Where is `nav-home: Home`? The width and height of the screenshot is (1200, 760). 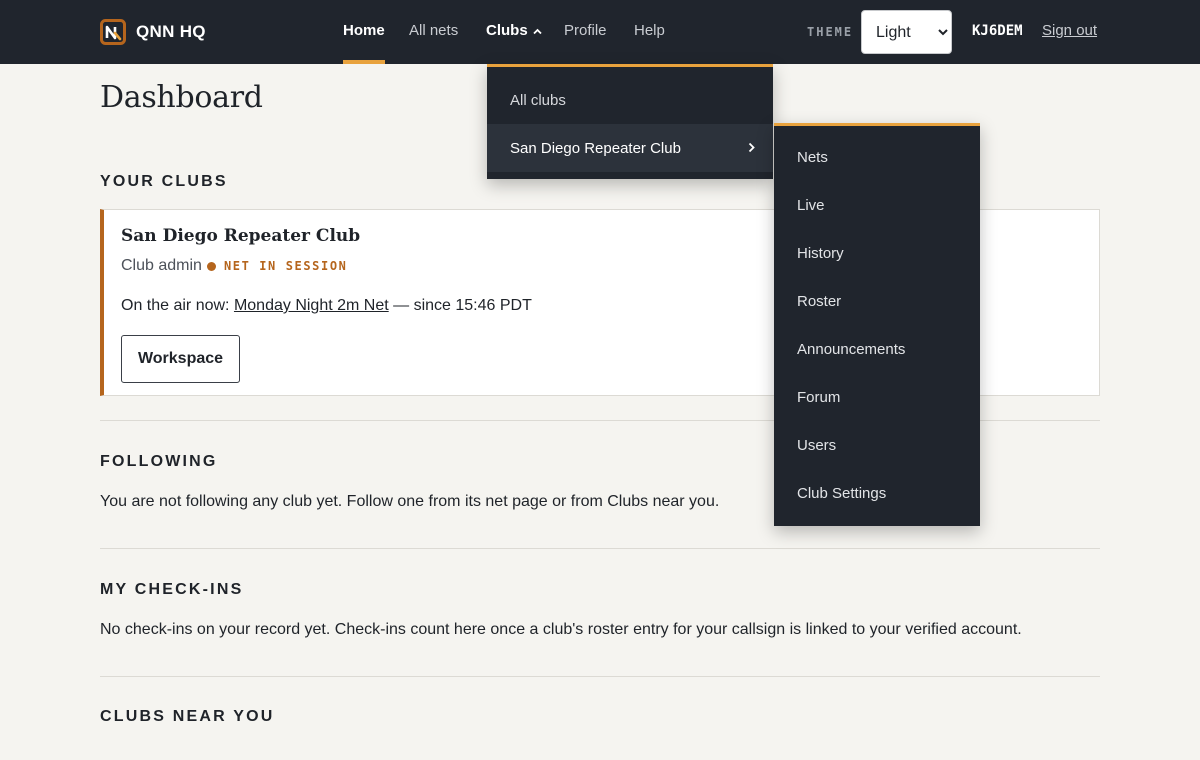 nav-home: Home is located at coordinates (364, 30).